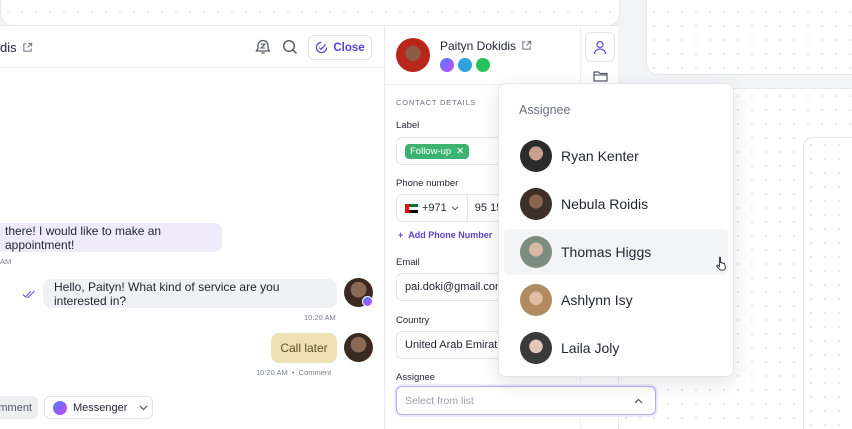 Image resolution: width=852 pixels, height=429 pixels. Describe the element at coordinates (413, 320) in the screenshot. I see `country-field-label: Country` at that location.